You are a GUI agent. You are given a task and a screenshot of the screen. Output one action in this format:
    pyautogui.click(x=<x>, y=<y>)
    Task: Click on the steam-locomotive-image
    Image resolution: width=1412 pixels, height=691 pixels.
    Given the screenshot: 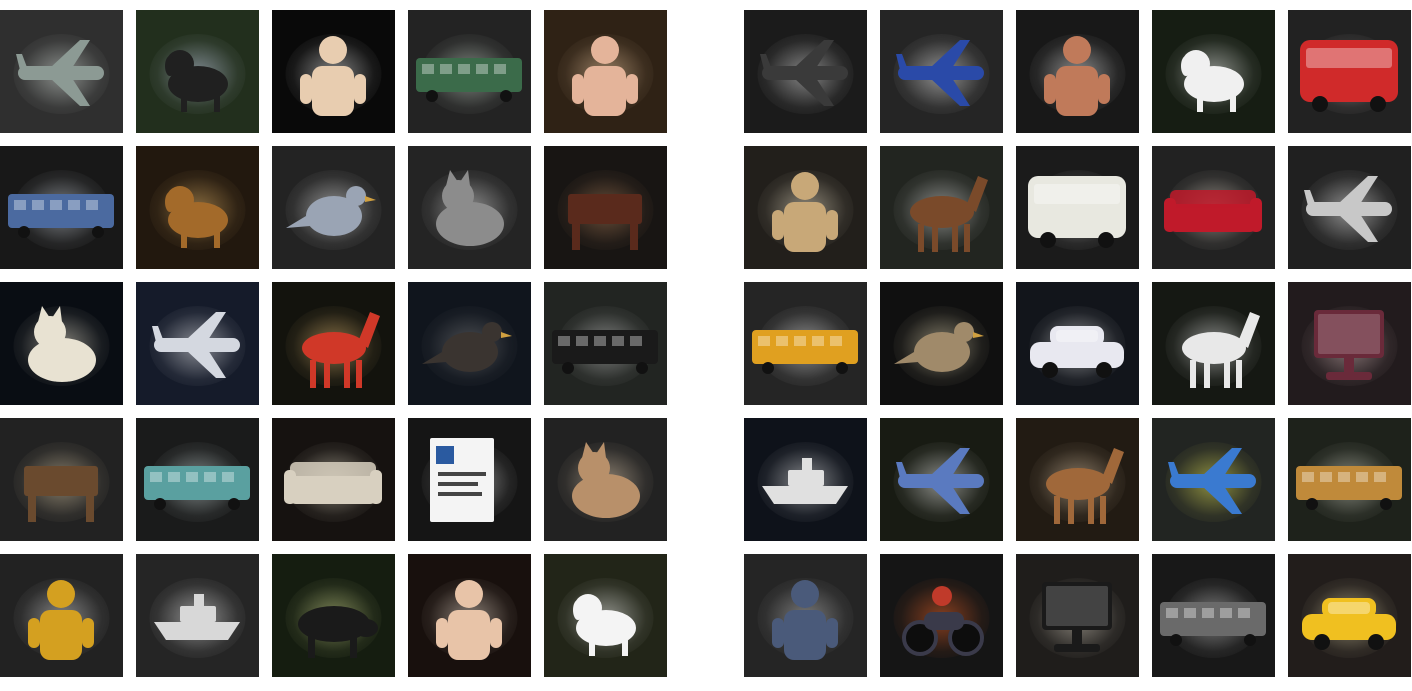 What is the action you would take?
    pyautogui.click(x=1213, y=615)
    